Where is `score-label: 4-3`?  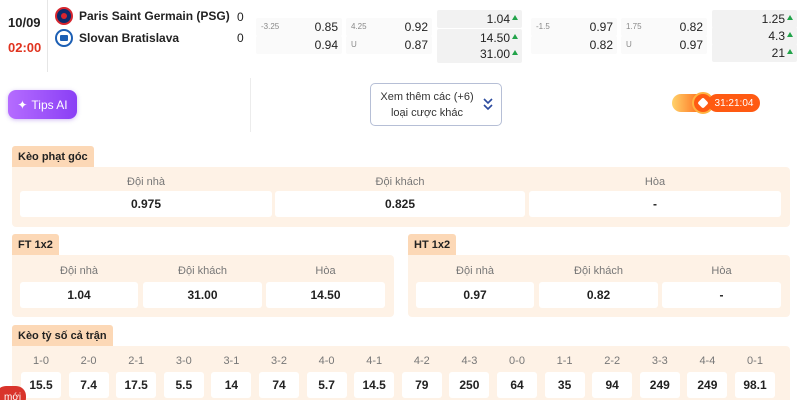 score-label: 4-3 is located at coordinates (469, 361).